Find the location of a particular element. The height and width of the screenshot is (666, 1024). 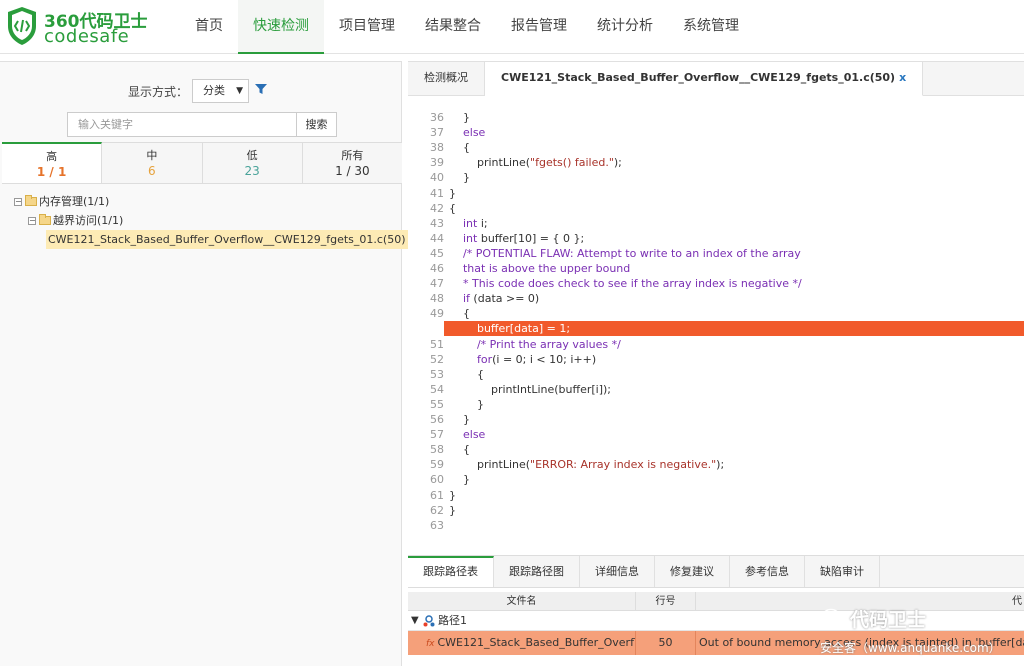

code-line: 58 { is located at coordinates (716, 449).